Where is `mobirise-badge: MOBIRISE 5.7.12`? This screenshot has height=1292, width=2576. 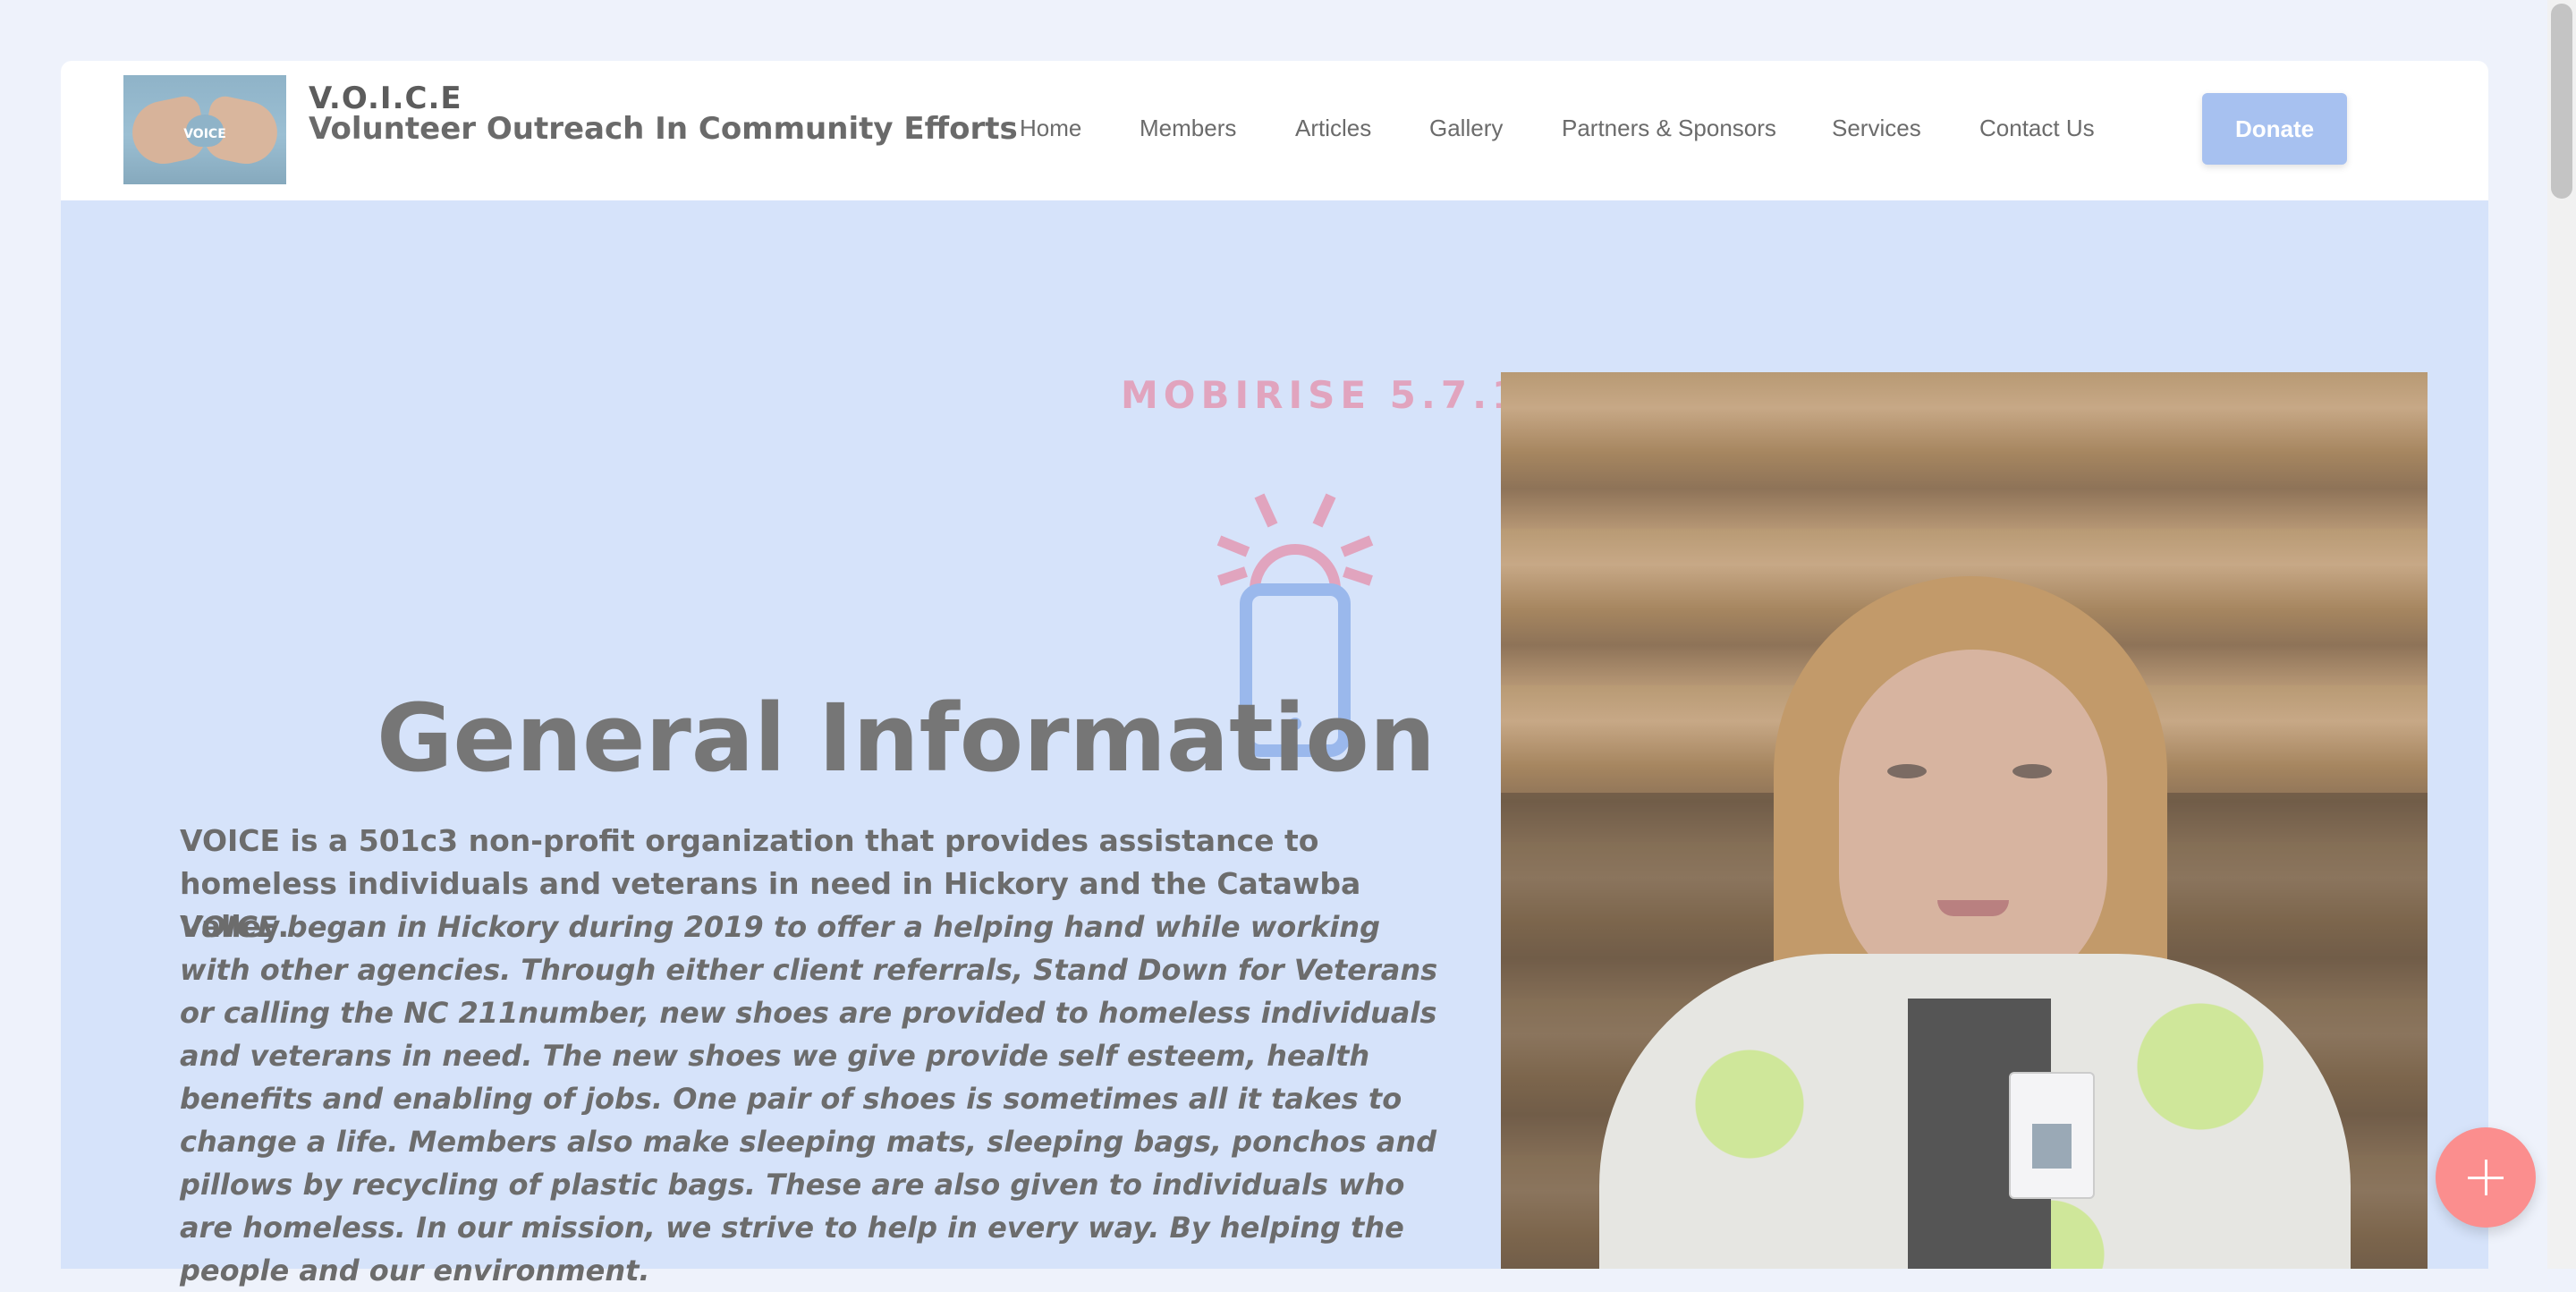
mobirise-badge: MOBIRISE 5.7.12 is located at coordinates (1338, 395).